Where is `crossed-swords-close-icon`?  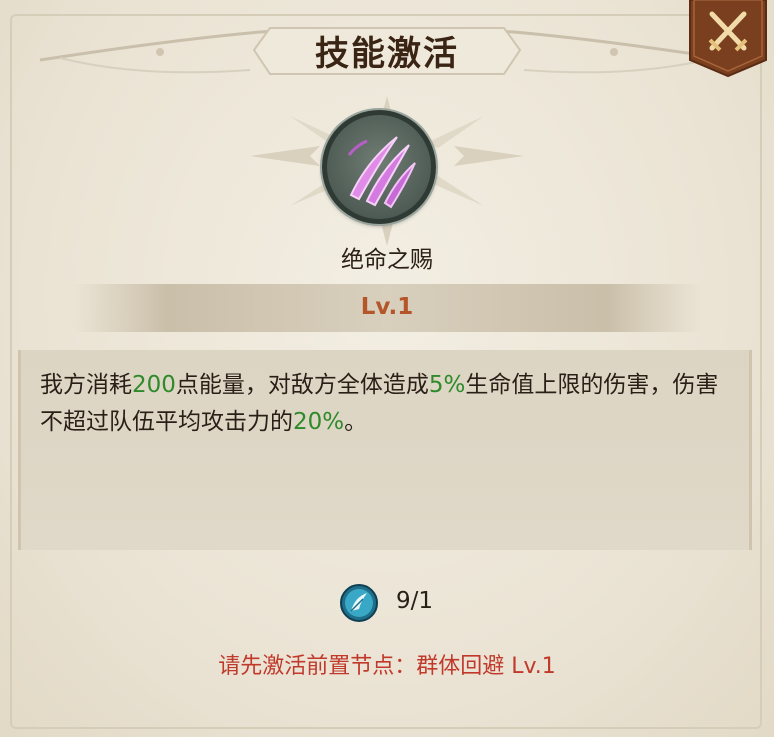
crossed-swords-close-icon is located at coordinates (728, 39).